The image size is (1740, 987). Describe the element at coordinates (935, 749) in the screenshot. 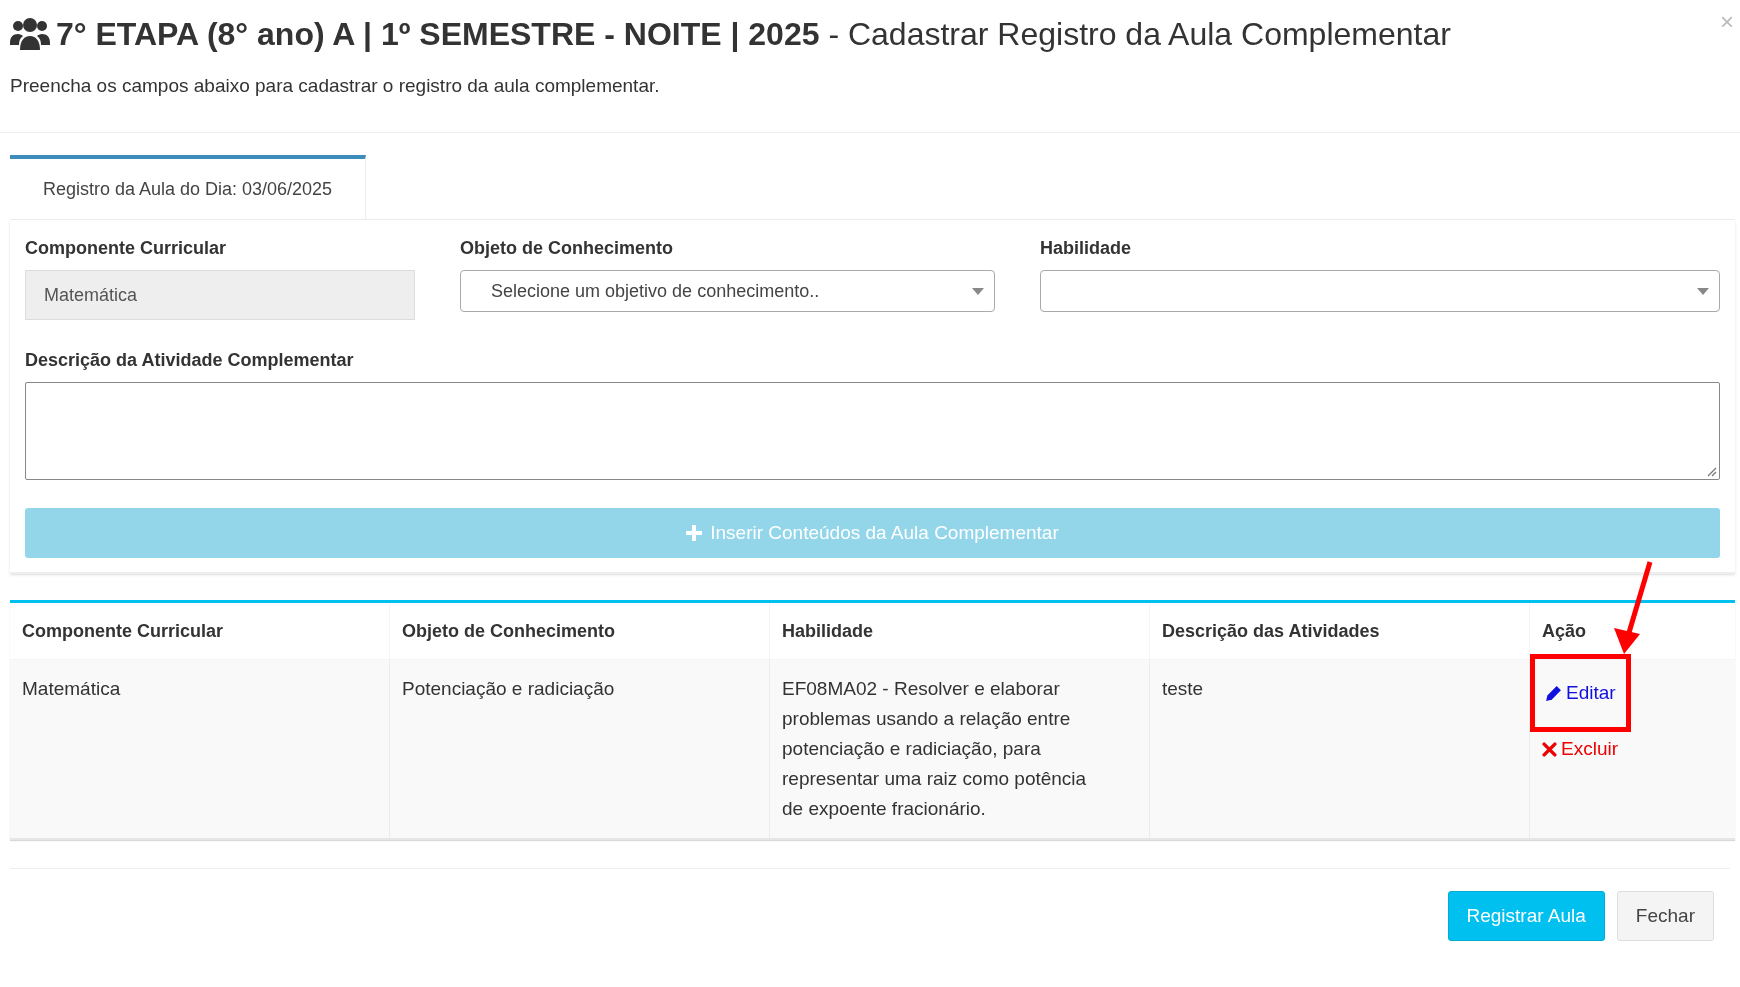

I see `table-cell-text: EF08MA02 - Resolver e elaborar problemas usando a relação entre potenciação e radiciação, para representar uma raiz como potência de expoente fracionário.` at that location.